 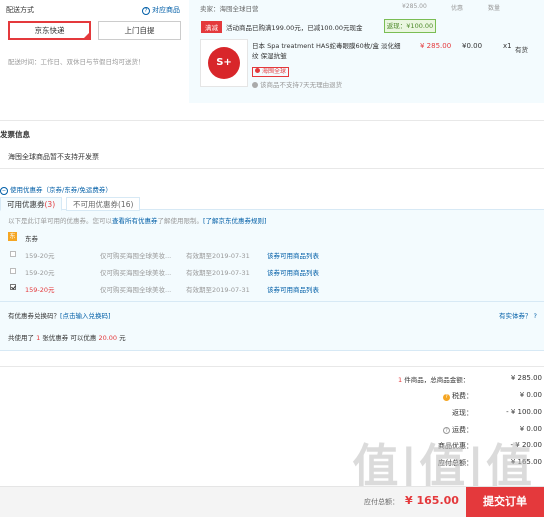 I want to click on selected-corner-icon, so click(x=86, y=35).